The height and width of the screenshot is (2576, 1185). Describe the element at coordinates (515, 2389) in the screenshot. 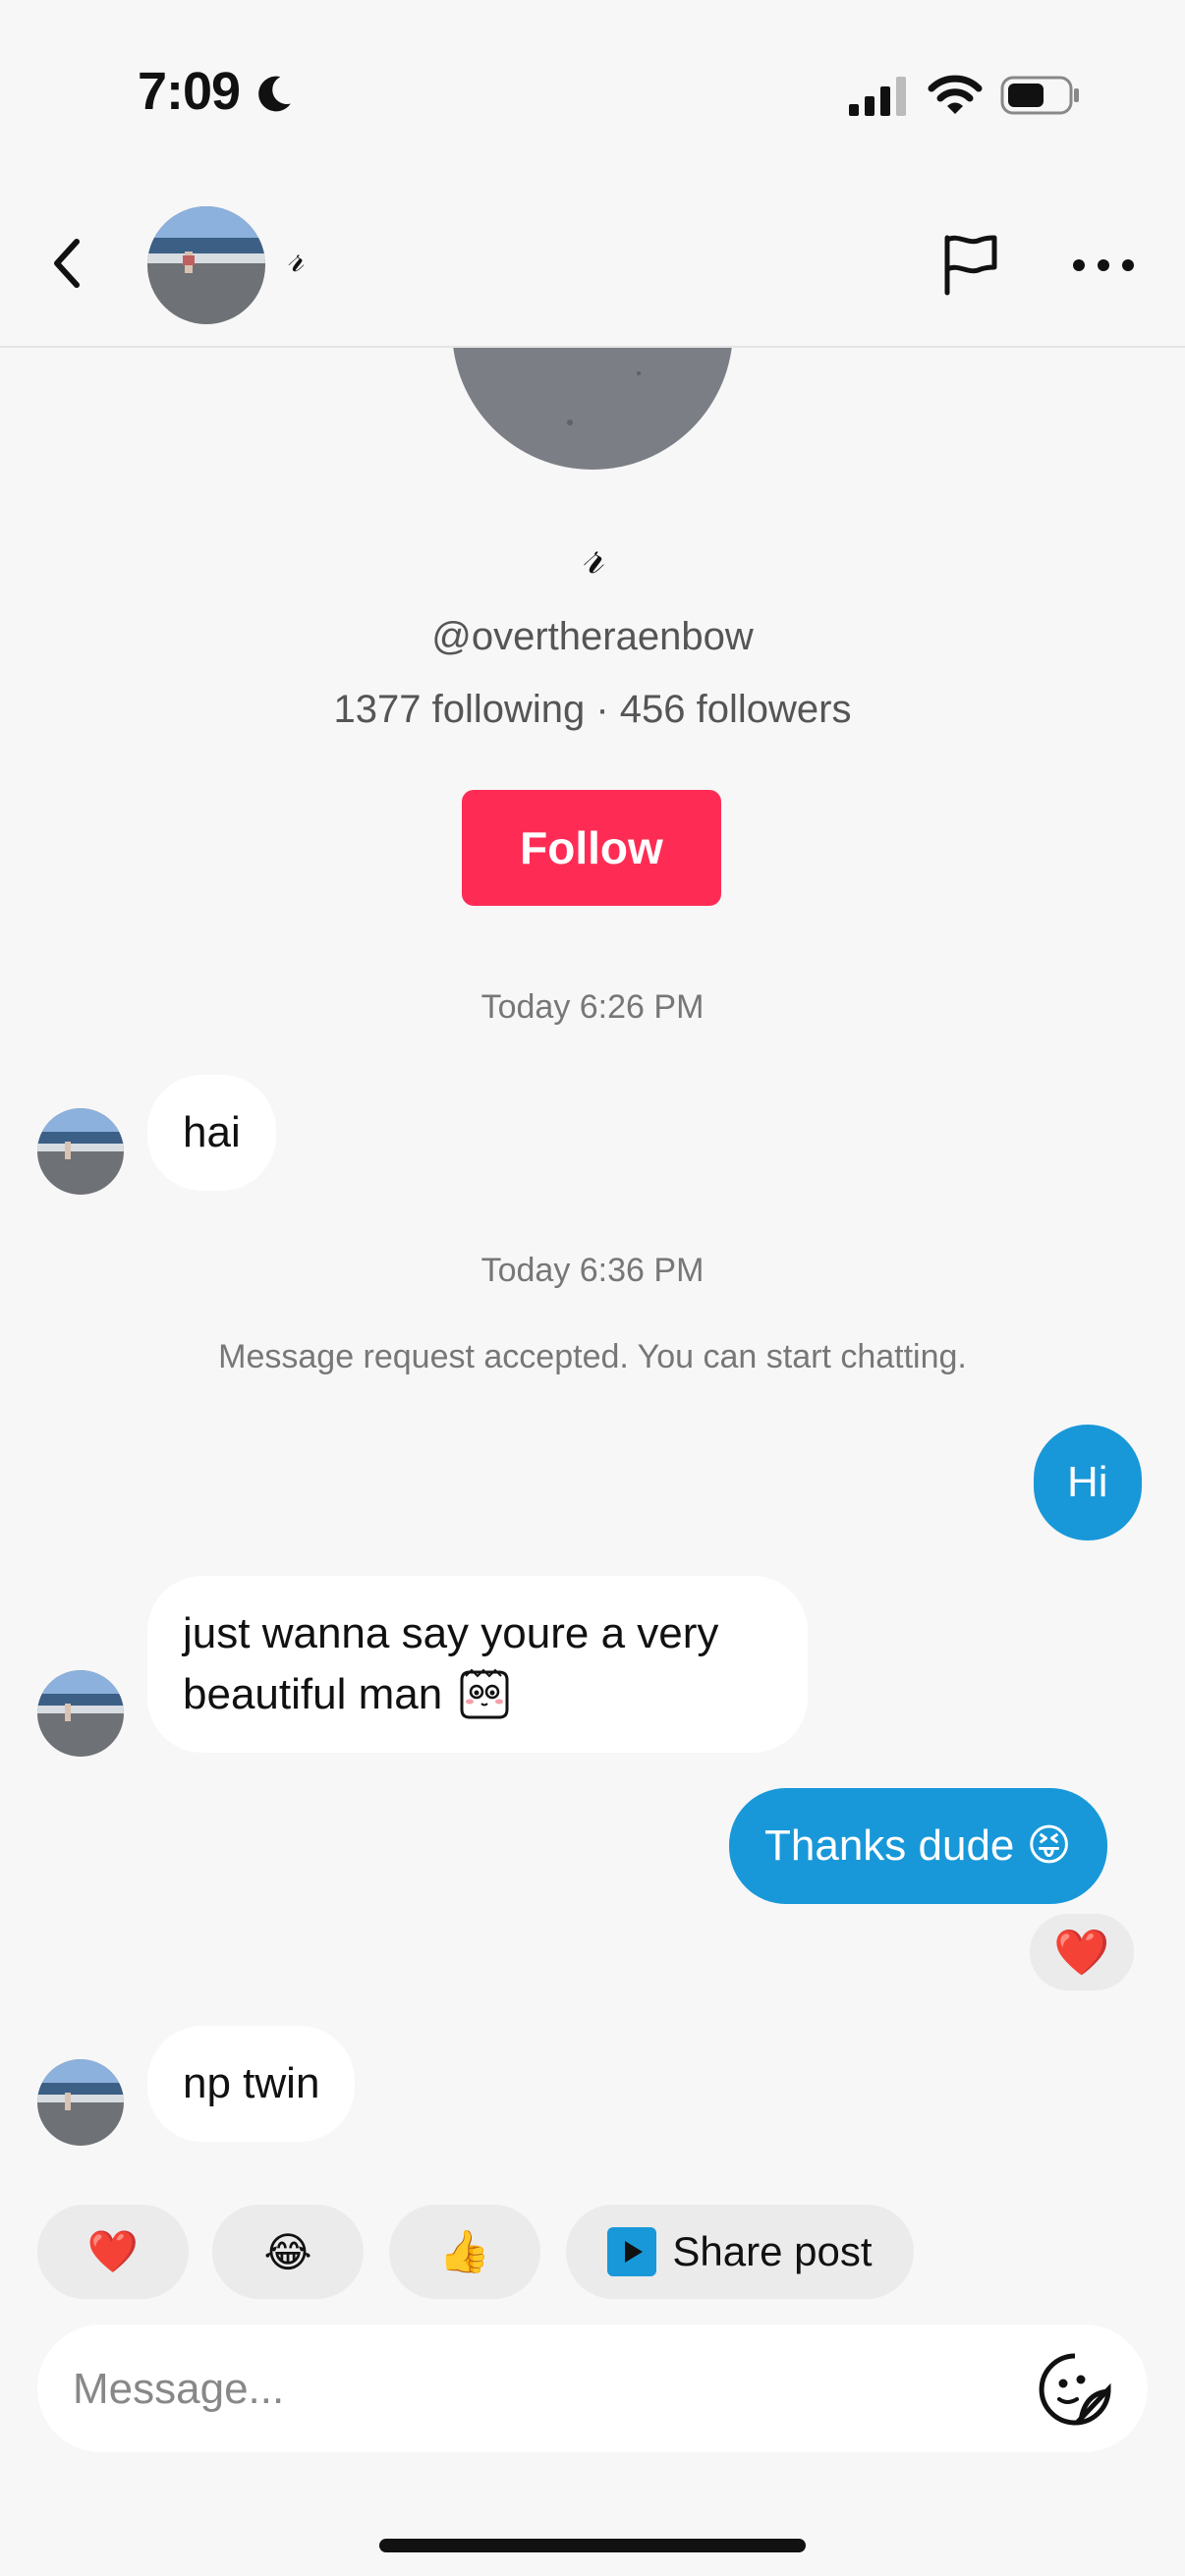

I see `message-input` at that location.